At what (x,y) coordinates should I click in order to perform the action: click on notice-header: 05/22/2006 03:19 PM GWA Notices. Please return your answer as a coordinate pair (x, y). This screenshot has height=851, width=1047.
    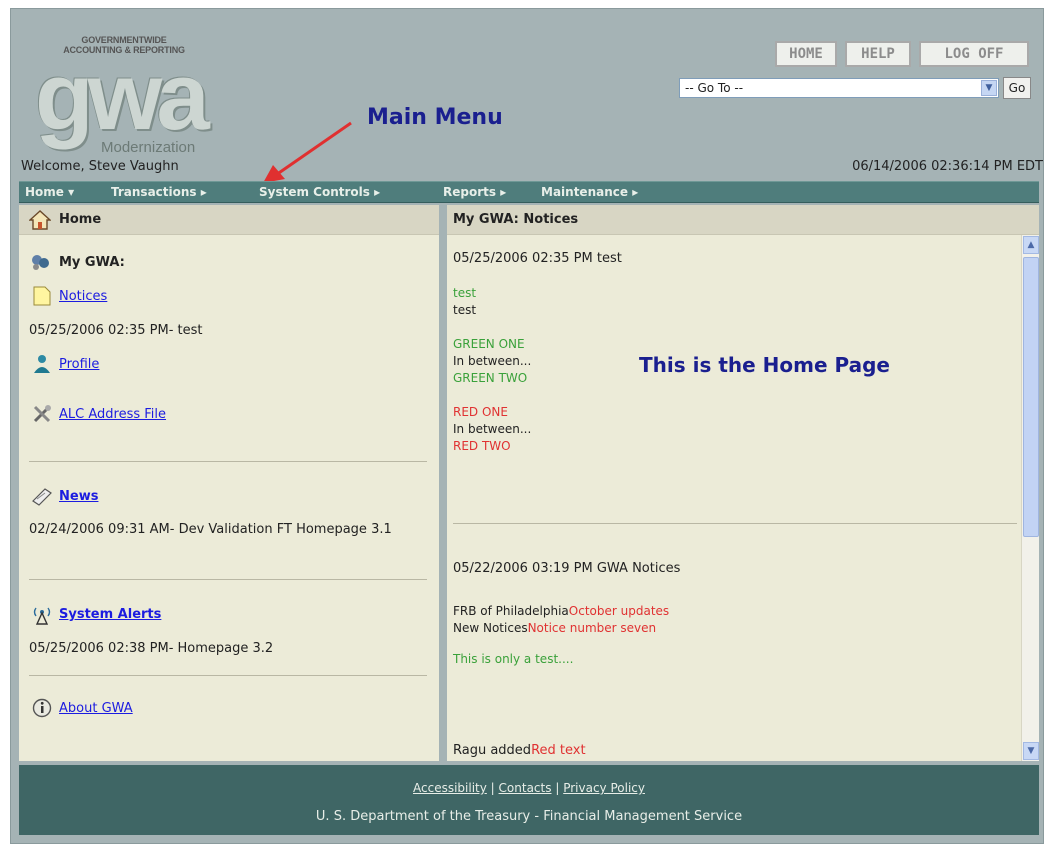
    Looking at the image, I should click on (567, 568).